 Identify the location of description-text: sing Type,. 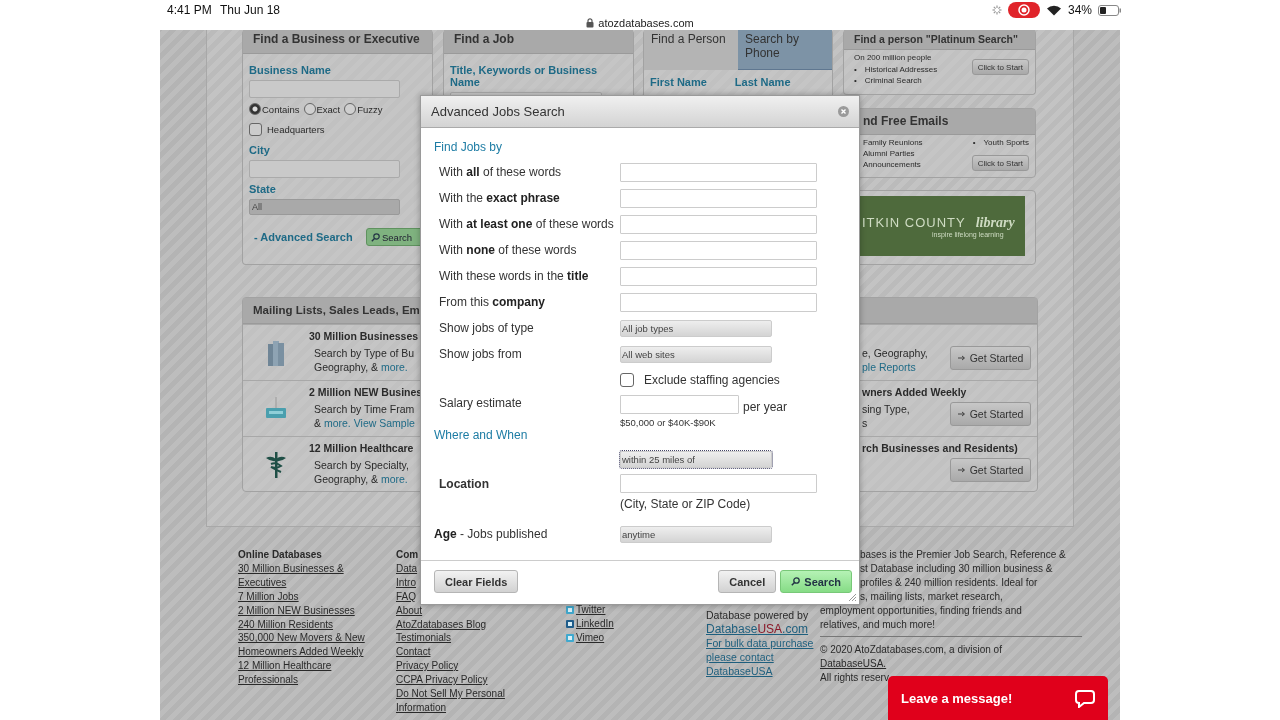
(886, 409).